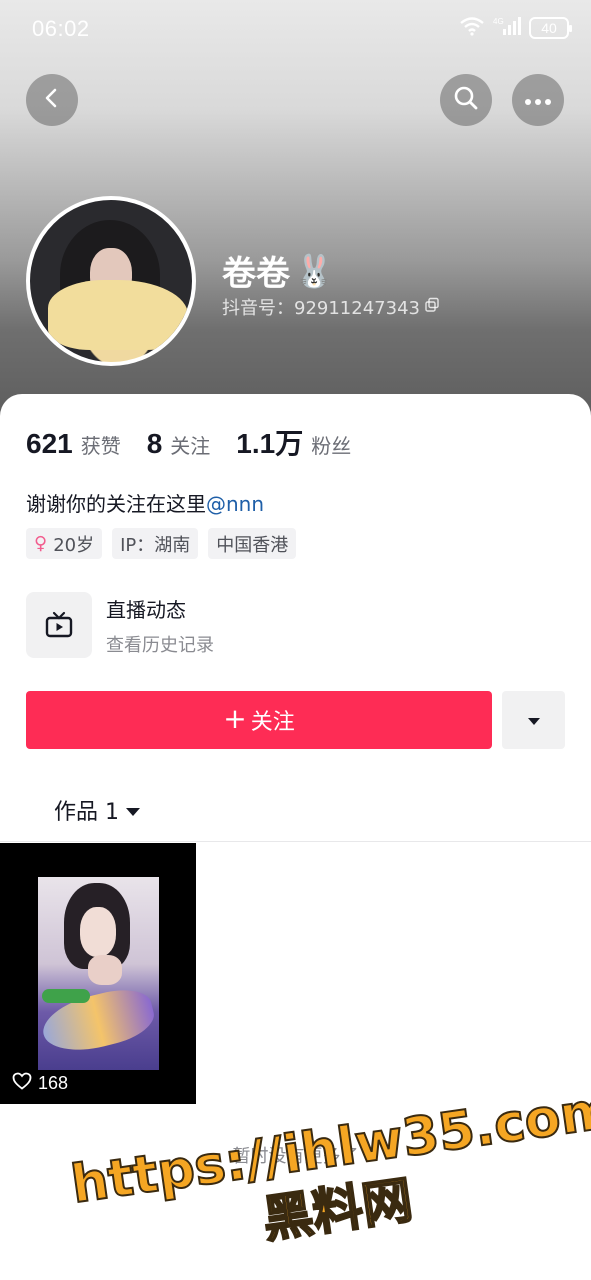 The image size is (591, 1280). Describe the element at coordinates (295, 841) in the screenshot. I see `tab-divider` at that location.